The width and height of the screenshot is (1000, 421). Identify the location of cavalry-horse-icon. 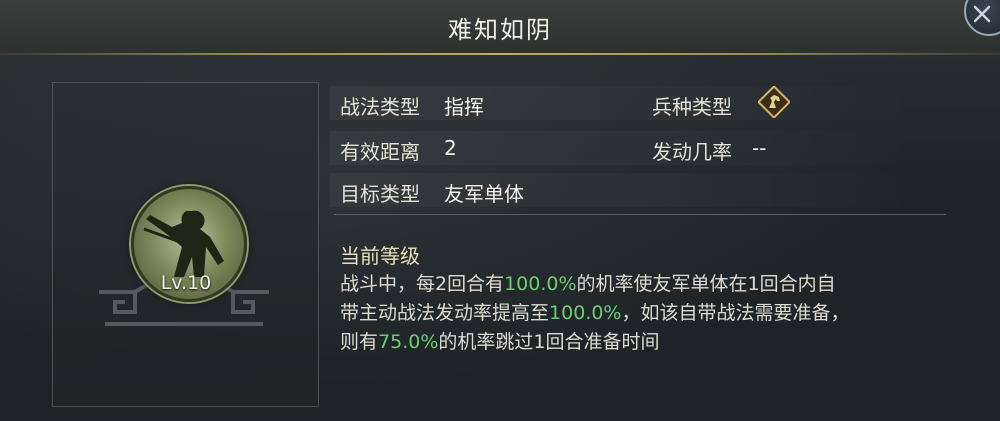
(774, 102).